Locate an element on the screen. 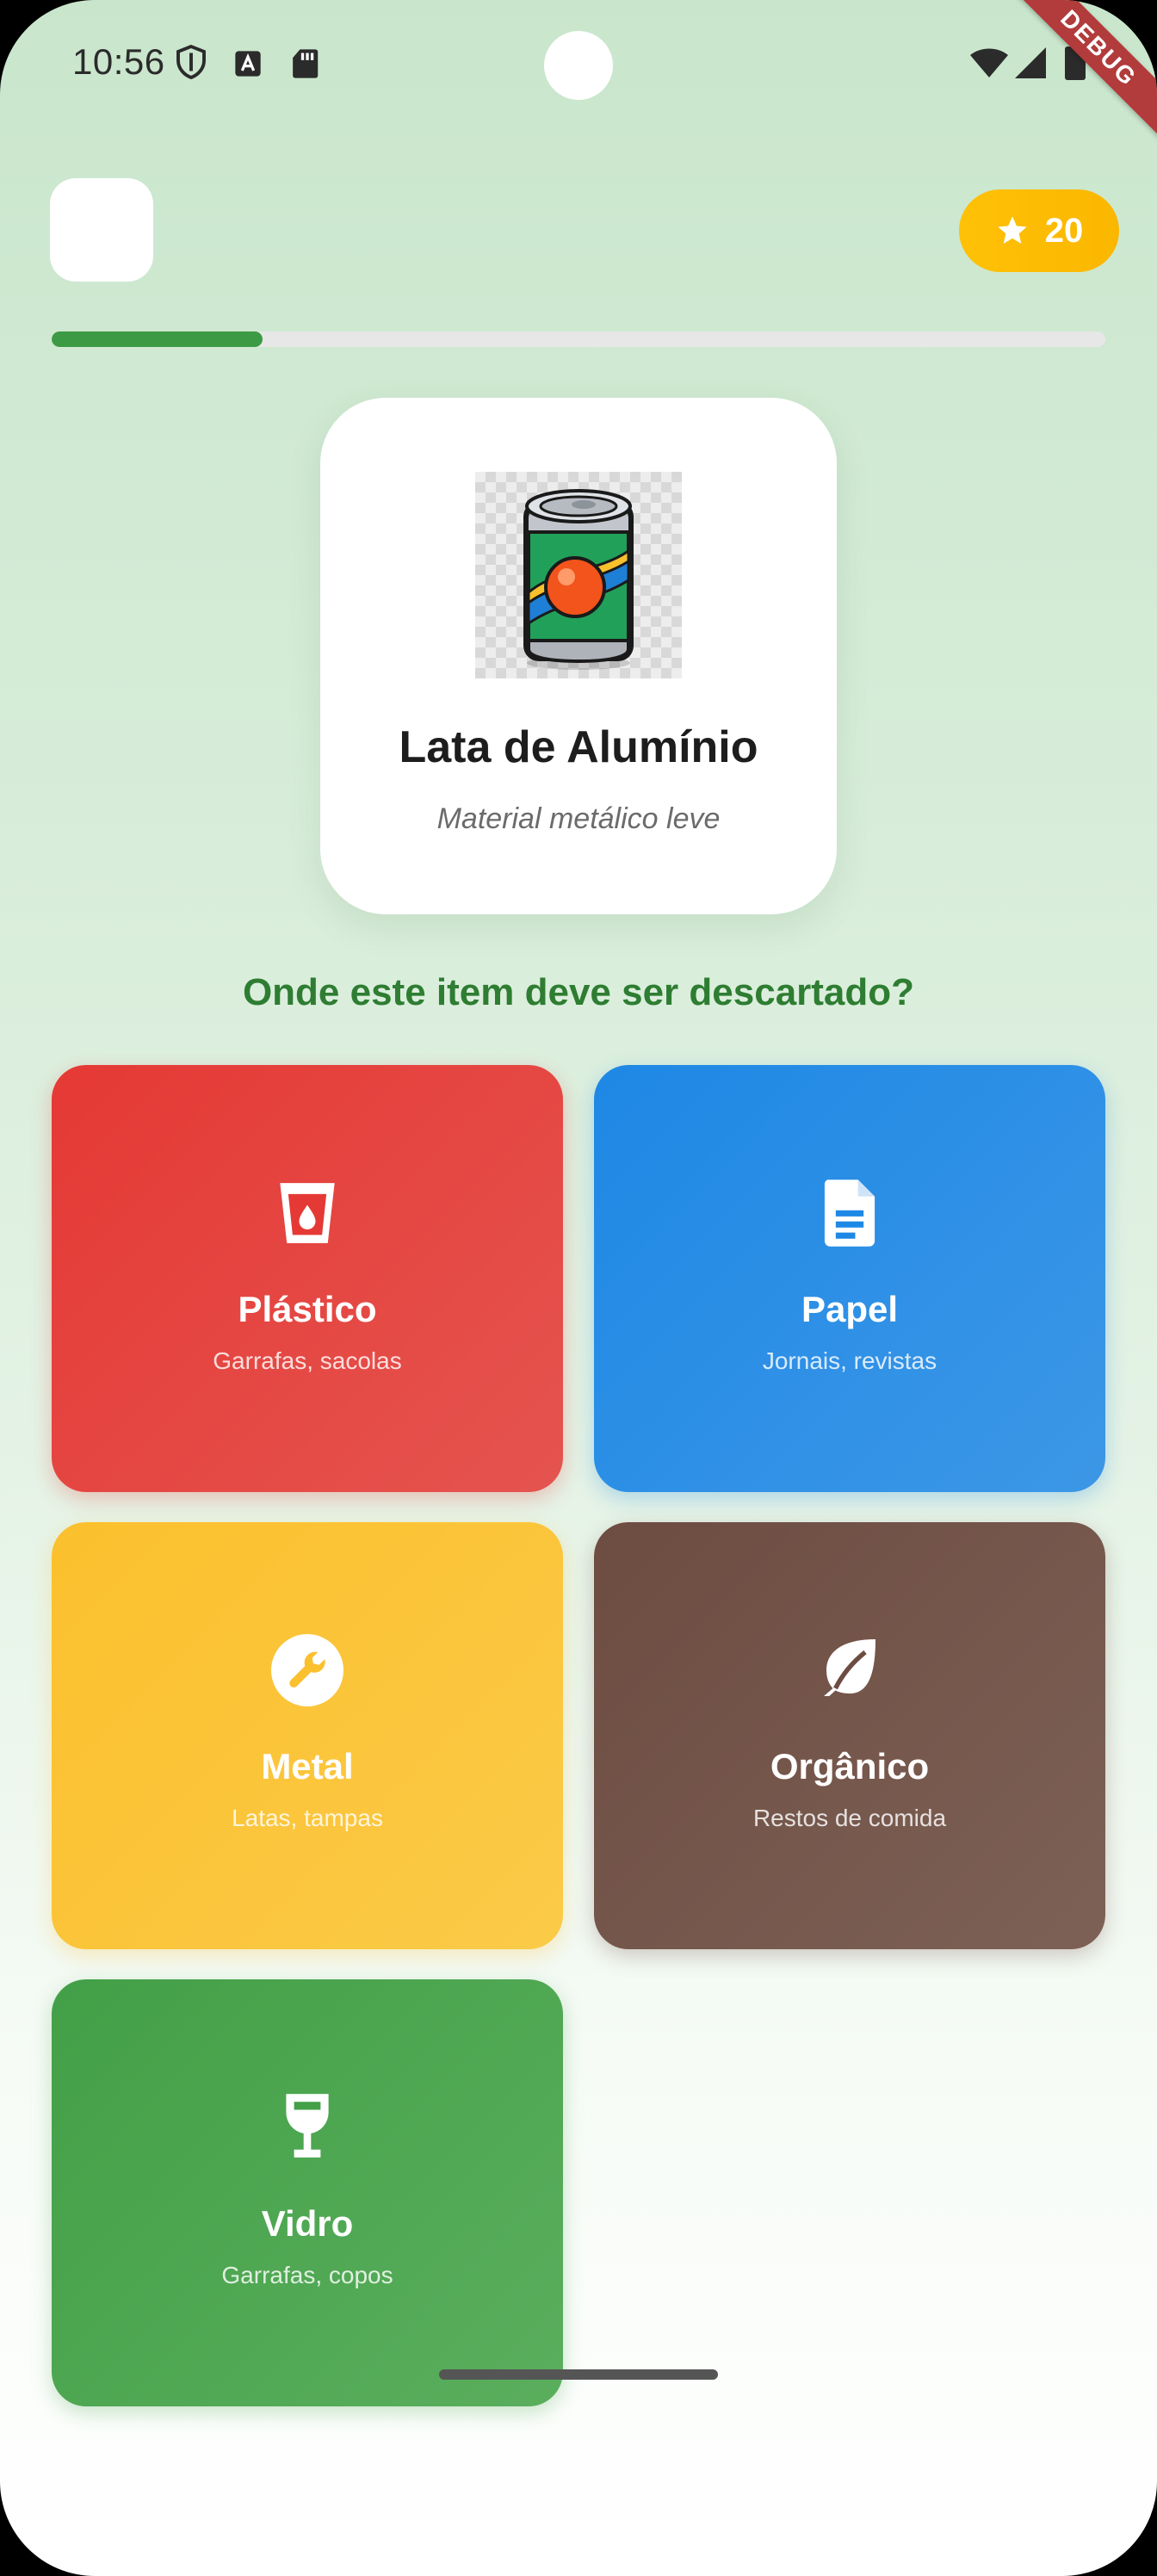 This screenshot has width=1157, height=2576. category-metal-button: Metal Latas, tampas is located at coordinates (308, 1735).